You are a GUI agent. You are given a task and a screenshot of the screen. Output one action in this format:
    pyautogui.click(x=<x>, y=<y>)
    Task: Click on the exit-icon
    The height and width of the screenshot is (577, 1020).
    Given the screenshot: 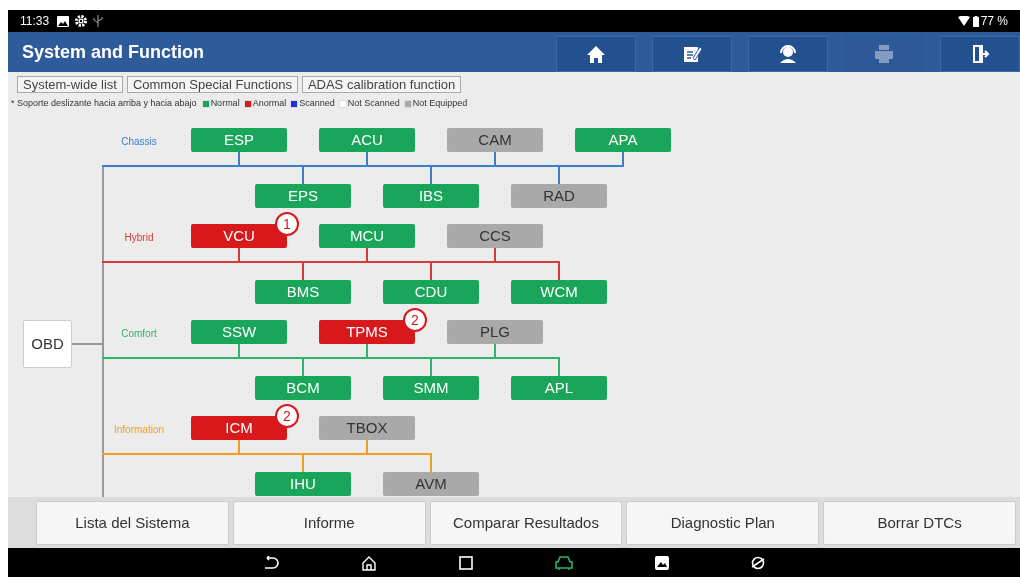 What is the action you would take?
    pyautogui.click(x=980, y=54)
    